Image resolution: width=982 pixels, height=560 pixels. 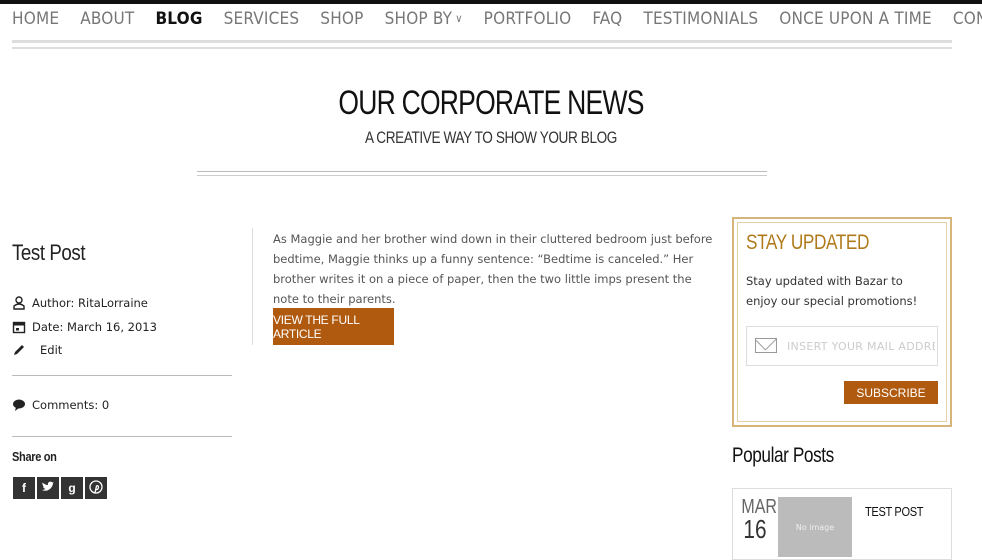 I want to click on share-buttons: f g, so click(x=61, y=488).